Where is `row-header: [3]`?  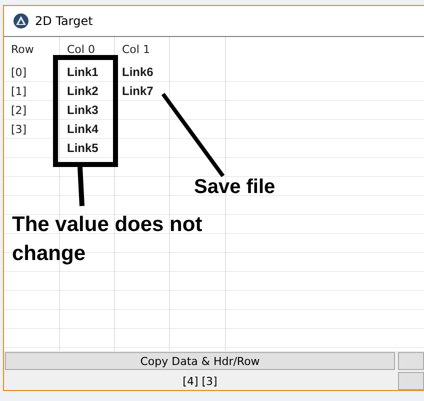 row-header: [3] is located at coordinates (19, 129).